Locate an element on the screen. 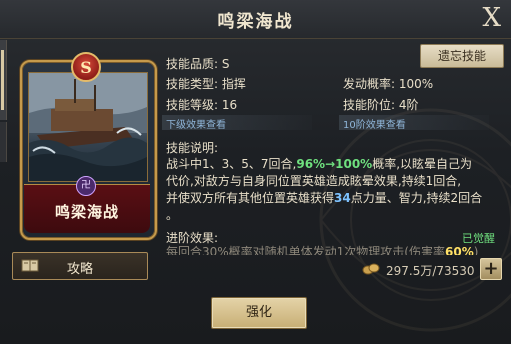  desc-line3-start: 并使双方所有其他位置英雄获得 is located at coordinates (250, 198).